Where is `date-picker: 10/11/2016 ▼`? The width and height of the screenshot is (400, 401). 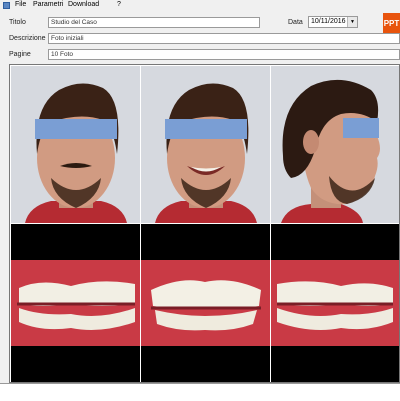
date-picker: 10/11/2016 ▼ is located at coordinates (333, 22).